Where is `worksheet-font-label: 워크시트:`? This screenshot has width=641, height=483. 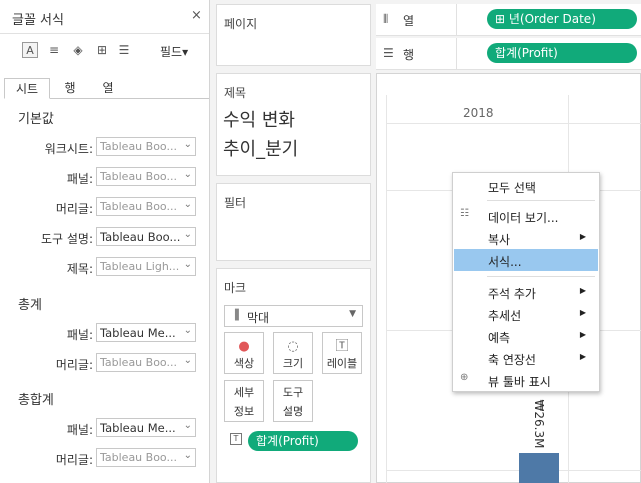 worksheet-font-label: 워크시트: is located at coordinates (68, 149).